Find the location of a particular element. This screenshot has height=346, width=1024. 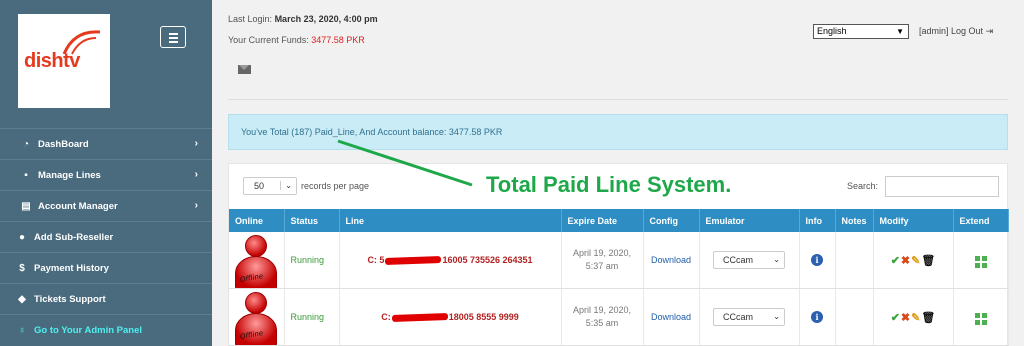

expire-cell: April 19, 2020, 5:35 am is located at coordinates (602, 317).